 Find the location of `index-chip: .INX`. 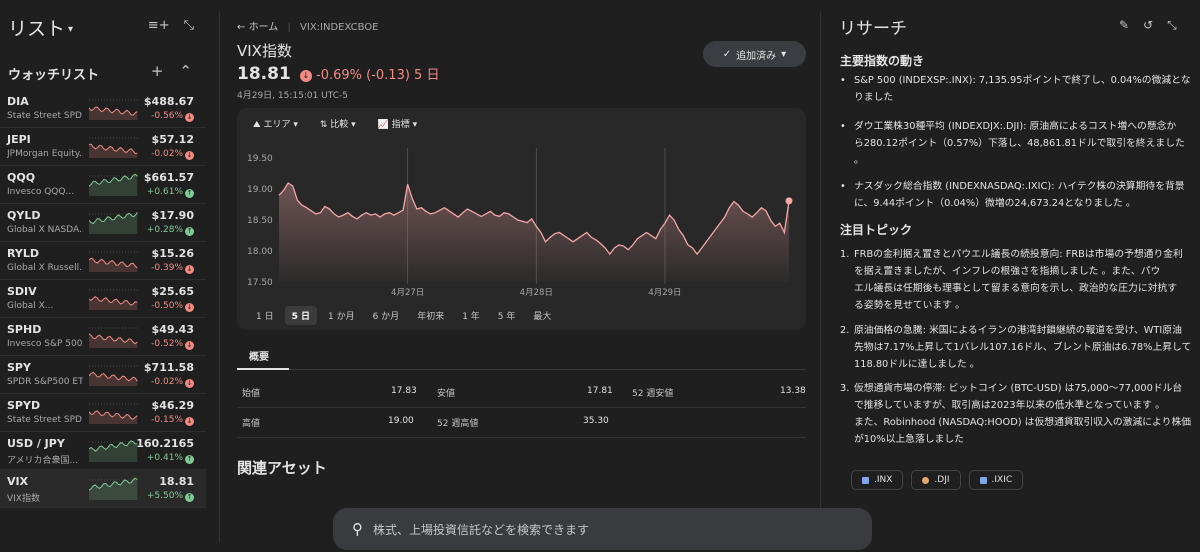

index-chip: .INX is located at coordinates (877, 480).